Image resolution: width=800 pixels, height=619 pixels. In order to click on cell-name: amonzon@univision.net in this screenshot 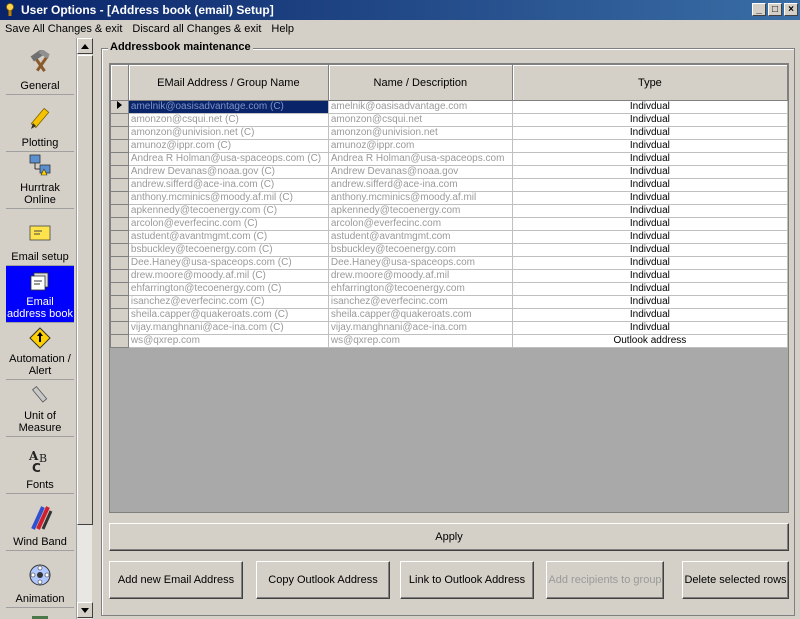, I will do `click(420, 133)`.